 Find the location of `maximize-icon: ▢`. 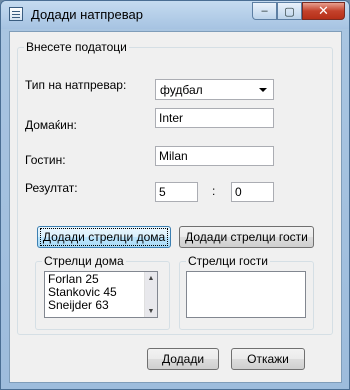

maximize-icon: ▢ is located at coordinates (289, 11).